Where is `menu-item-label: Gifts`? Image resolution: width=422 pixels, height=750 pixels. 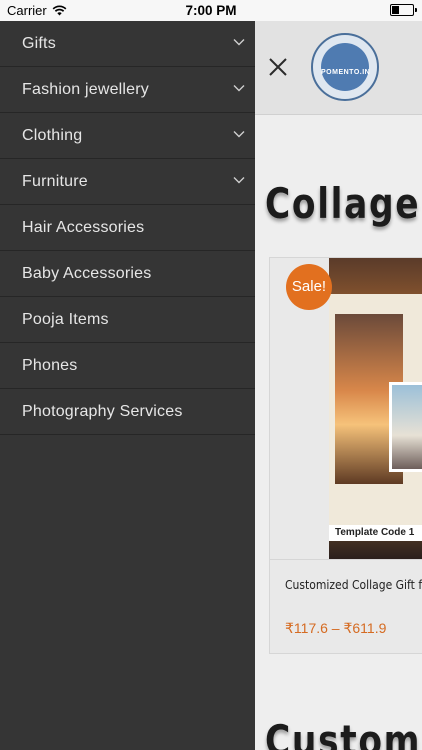
menu-item-label: Gifts is located at coordinates (39, 43).